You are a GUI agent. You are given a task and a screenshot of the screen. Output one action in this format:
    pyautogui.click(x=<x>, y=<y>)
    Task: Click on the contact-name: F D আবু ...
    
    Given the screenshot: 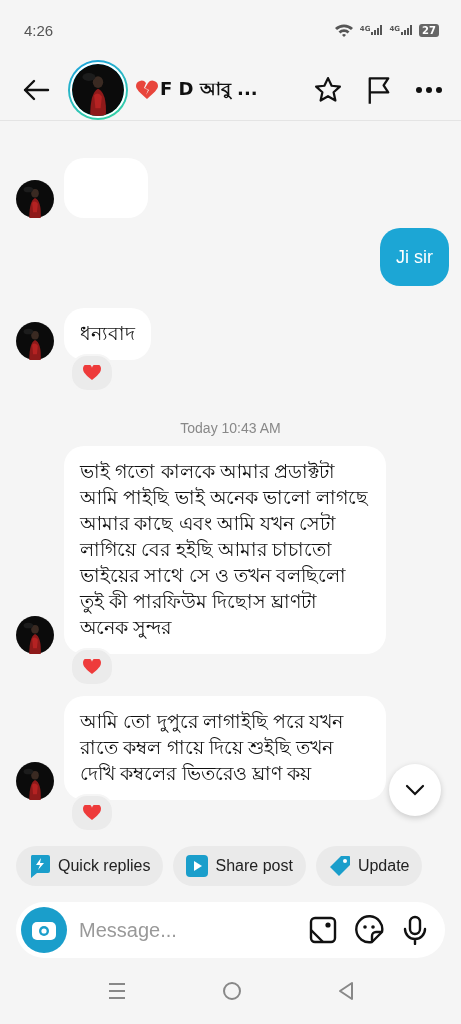 What is the action you would take?
    pyautogui.click(x=209, y=90)
    